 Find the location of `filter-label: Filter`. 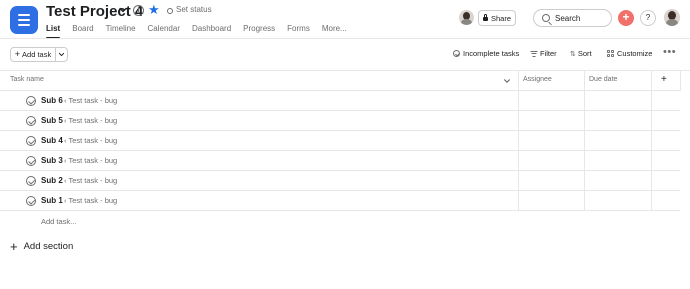

filter-label: Filter is located at coordinates (548, 53).